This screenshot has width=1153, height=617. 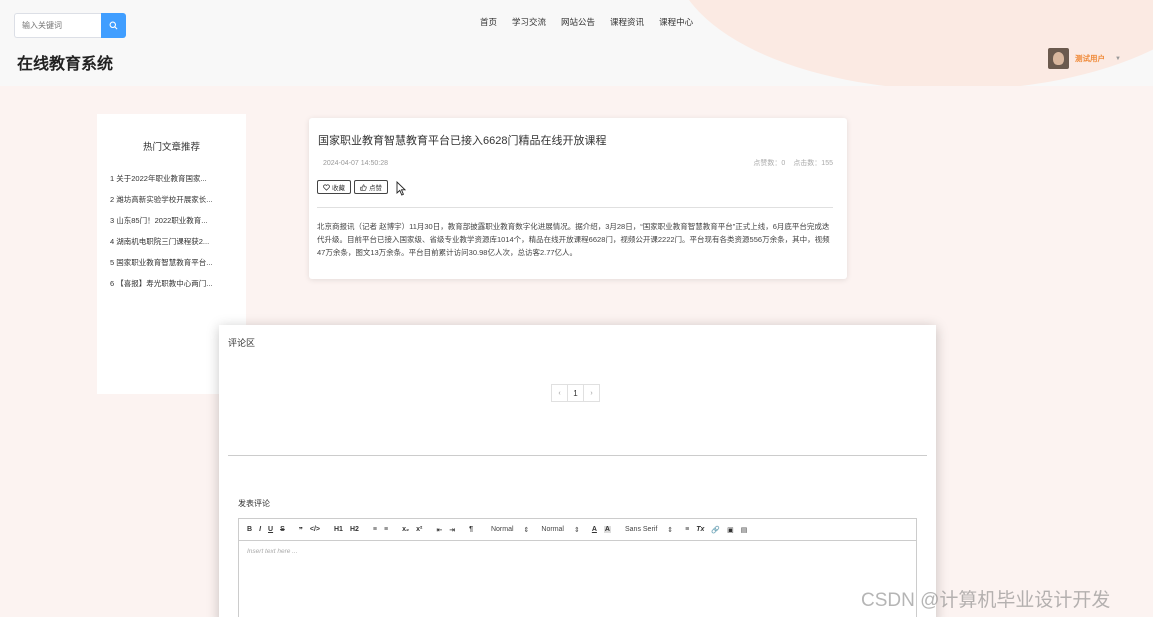 I want to click on text-color-button: A, so click(x=594, y=529).